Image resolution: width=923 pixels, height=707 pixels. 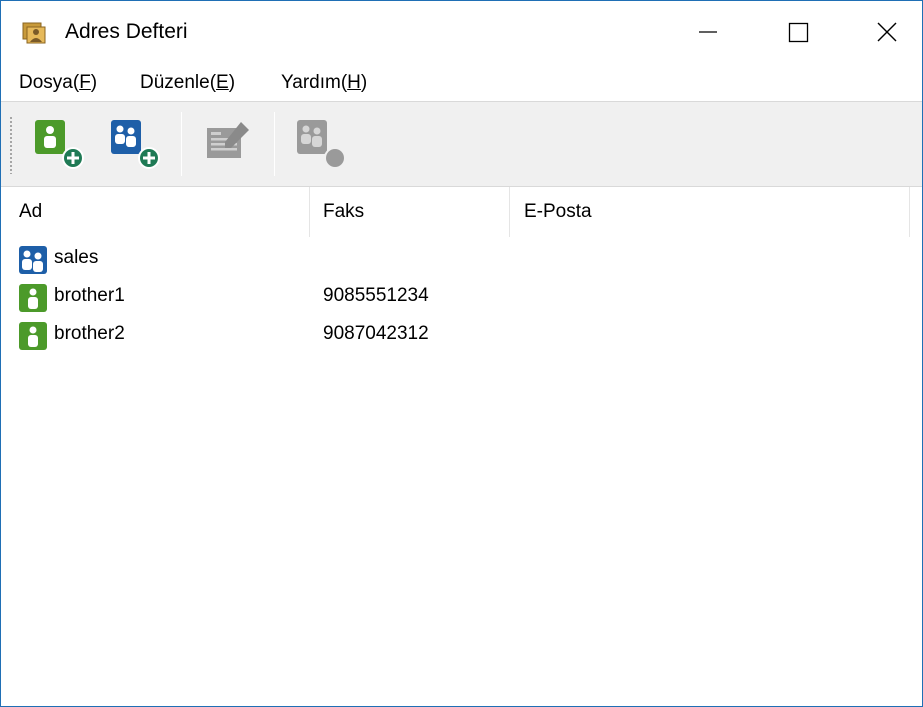 What do you see at coordinates (376, 333) in the screenshot?
I see `entry-fax: 9087042312` at bounding box center [376, 333].